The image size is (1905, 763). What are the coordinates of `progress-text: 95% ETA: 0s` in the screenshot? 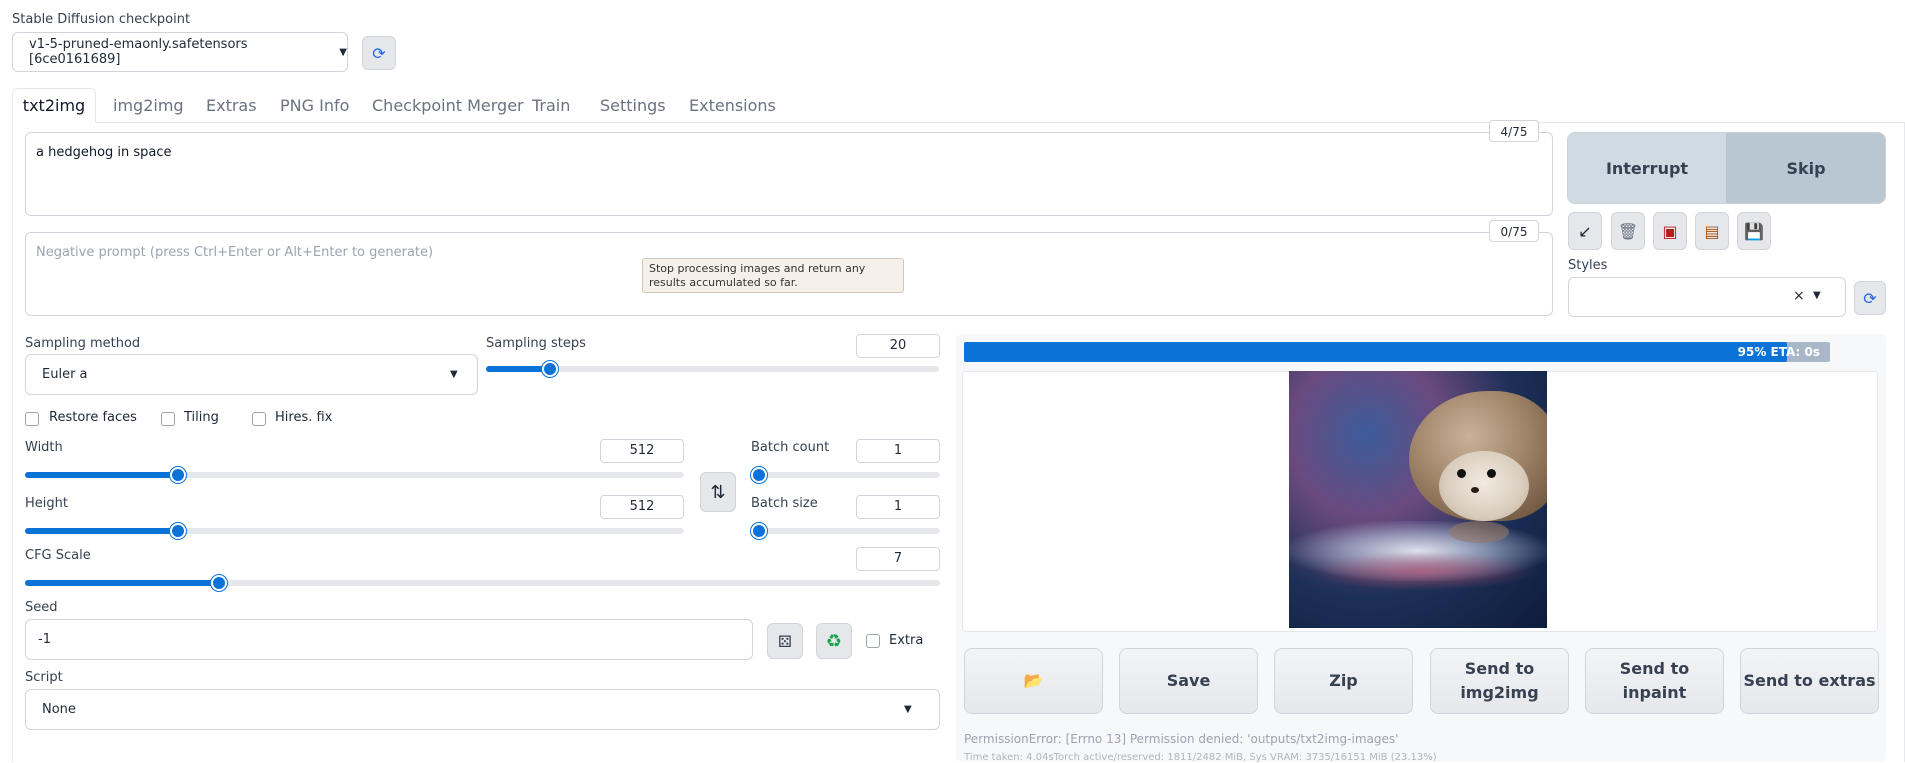 It's located at (1778, 352).